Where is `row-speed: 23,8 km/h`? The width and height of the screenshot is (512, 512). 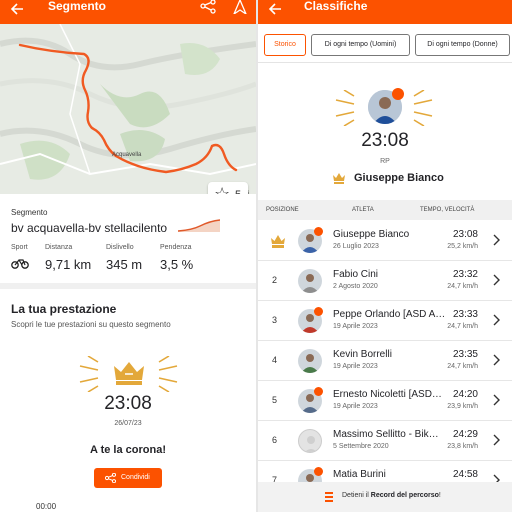 row-speed: 23,8 km/h is located at coordinates (462, 446).